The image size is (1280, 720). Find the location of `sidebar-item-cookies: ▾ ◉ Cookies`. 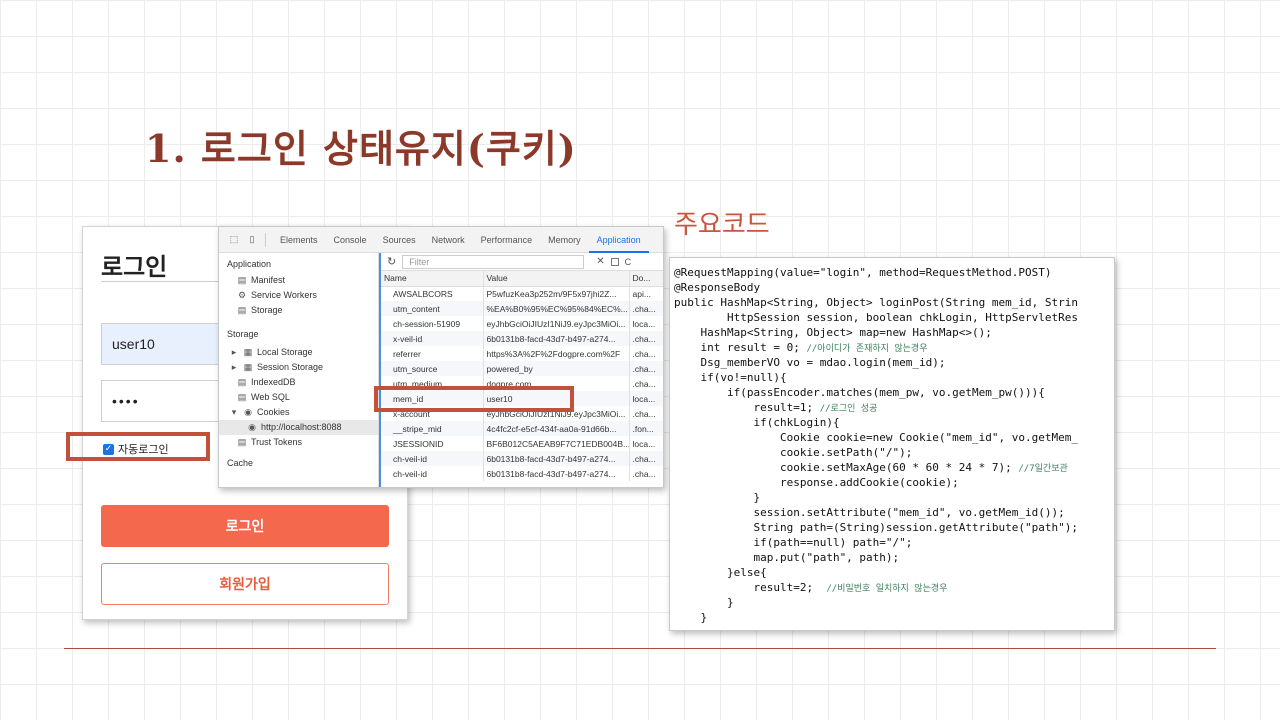

sidebar-item-cookies: ▾ ◉ Cookies is located at coordinates (259, 412).